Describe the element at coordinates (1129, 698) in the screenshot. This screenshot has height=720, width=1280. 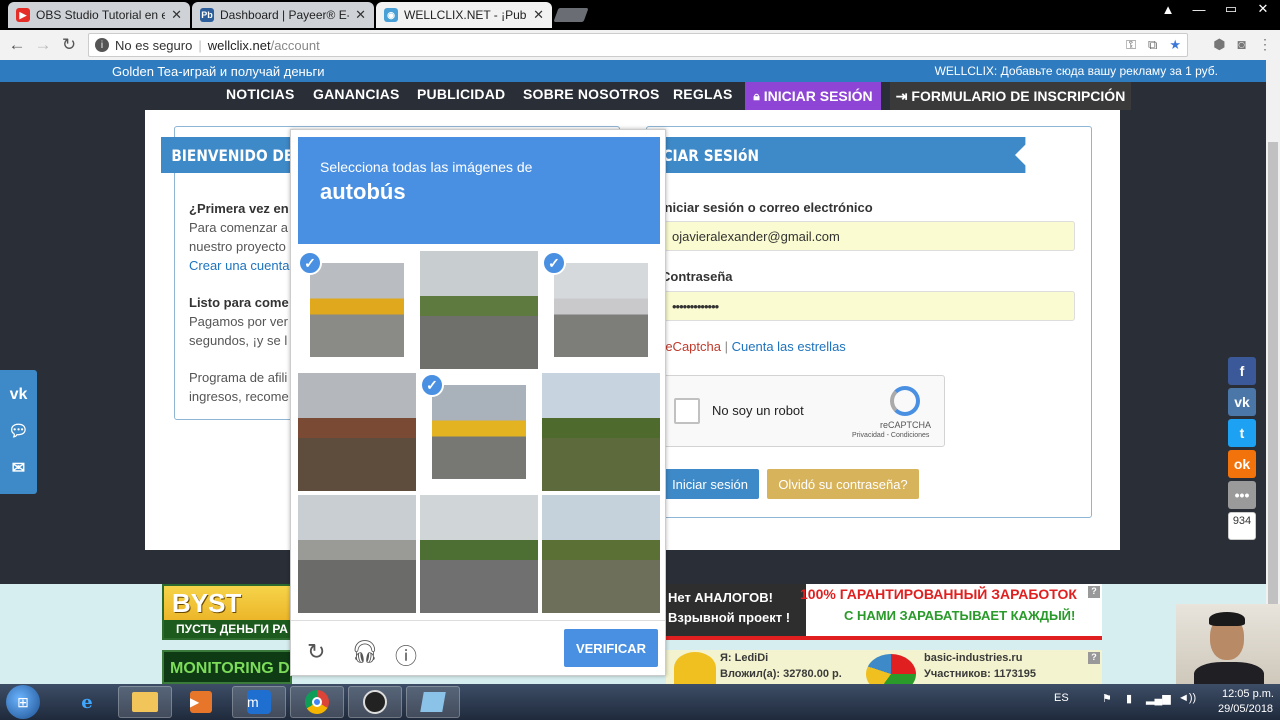
I see `battery-icon: ▮` at that location.